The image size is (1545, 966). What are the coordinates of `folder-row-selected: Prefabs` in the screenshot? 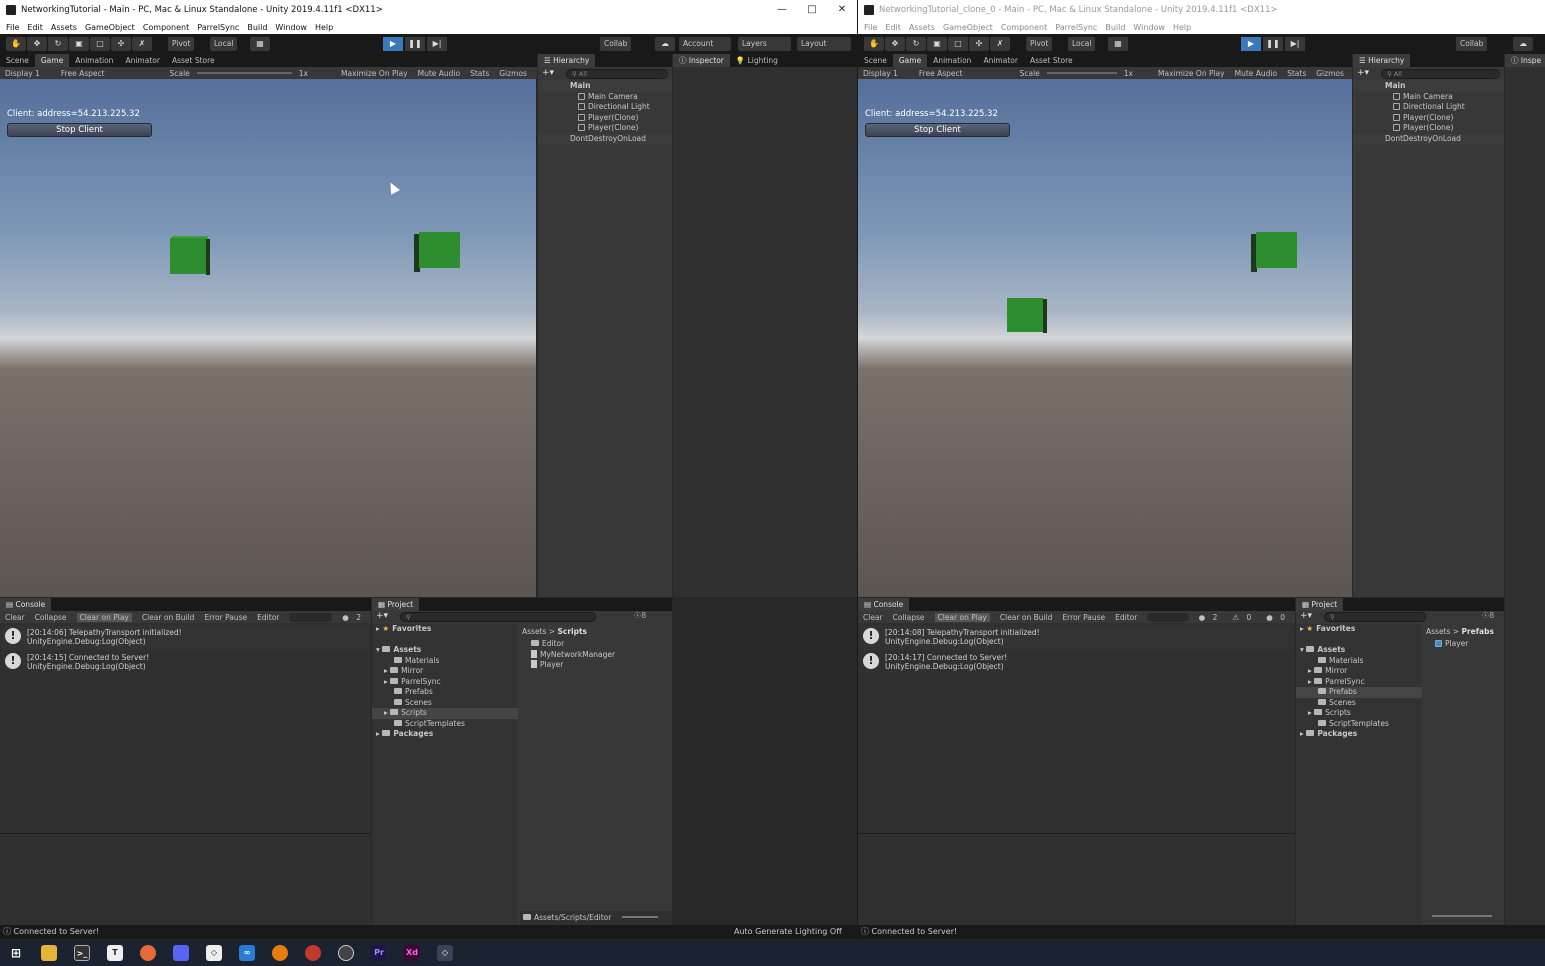 It's located at (1359, 692).